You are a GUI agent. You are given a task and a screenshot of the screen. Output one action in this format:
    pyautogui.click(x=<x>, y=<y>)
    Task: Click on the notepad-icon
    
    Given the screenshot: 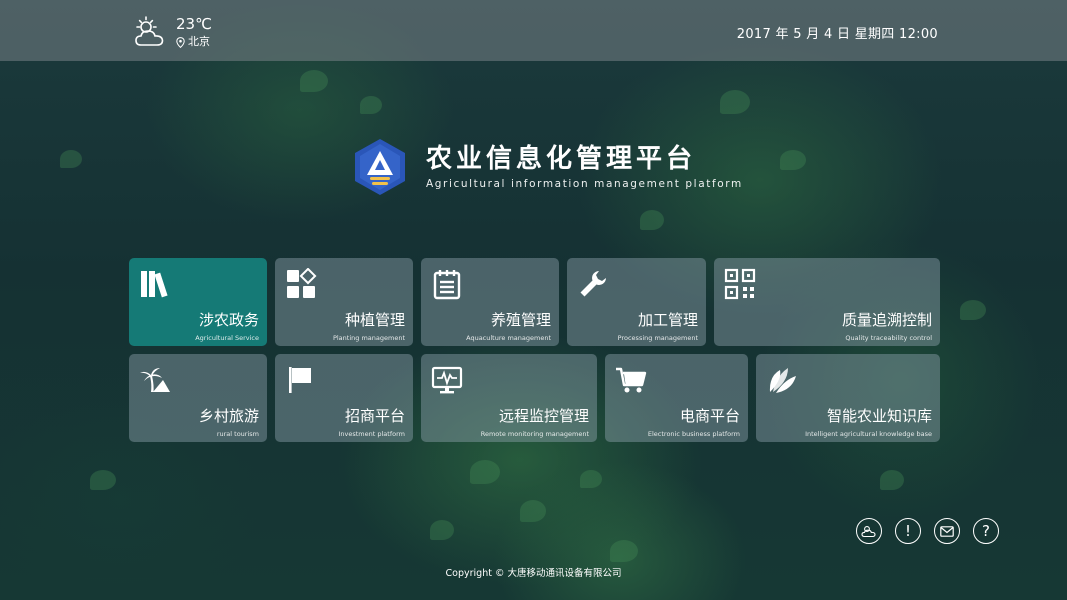 What is the action you would take?
    pyautogui.click(x=447, y=285)
    